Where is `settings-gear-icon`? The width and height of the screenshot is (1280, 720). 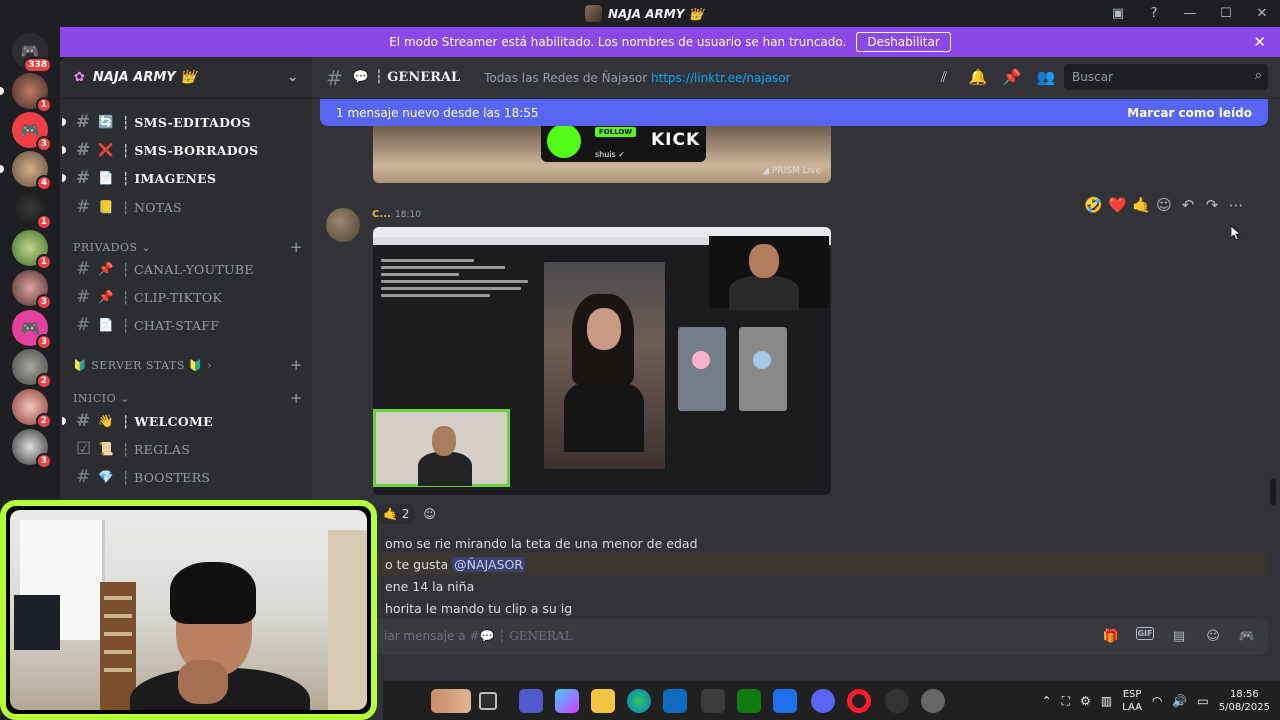 settings-gear-icon is located at coordinates (933, 701).